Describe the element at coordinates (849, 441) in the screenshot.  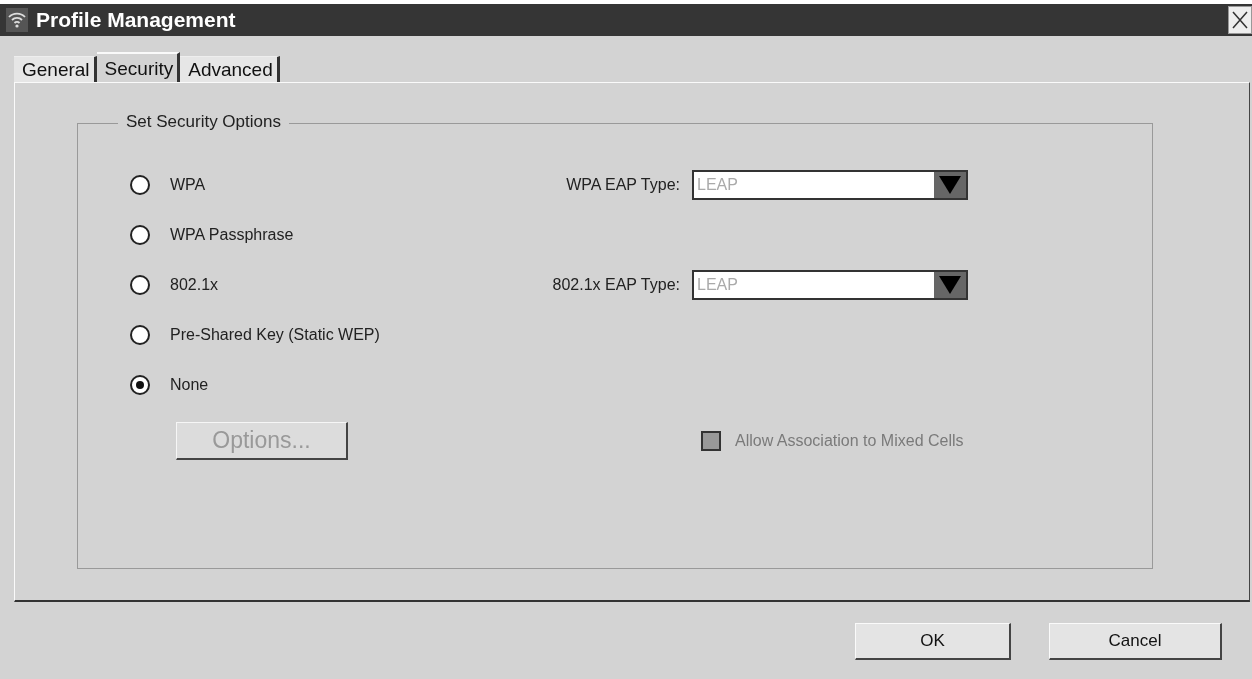
I see `checkbox-label: Allow Association to Mixed Cells` at that location.